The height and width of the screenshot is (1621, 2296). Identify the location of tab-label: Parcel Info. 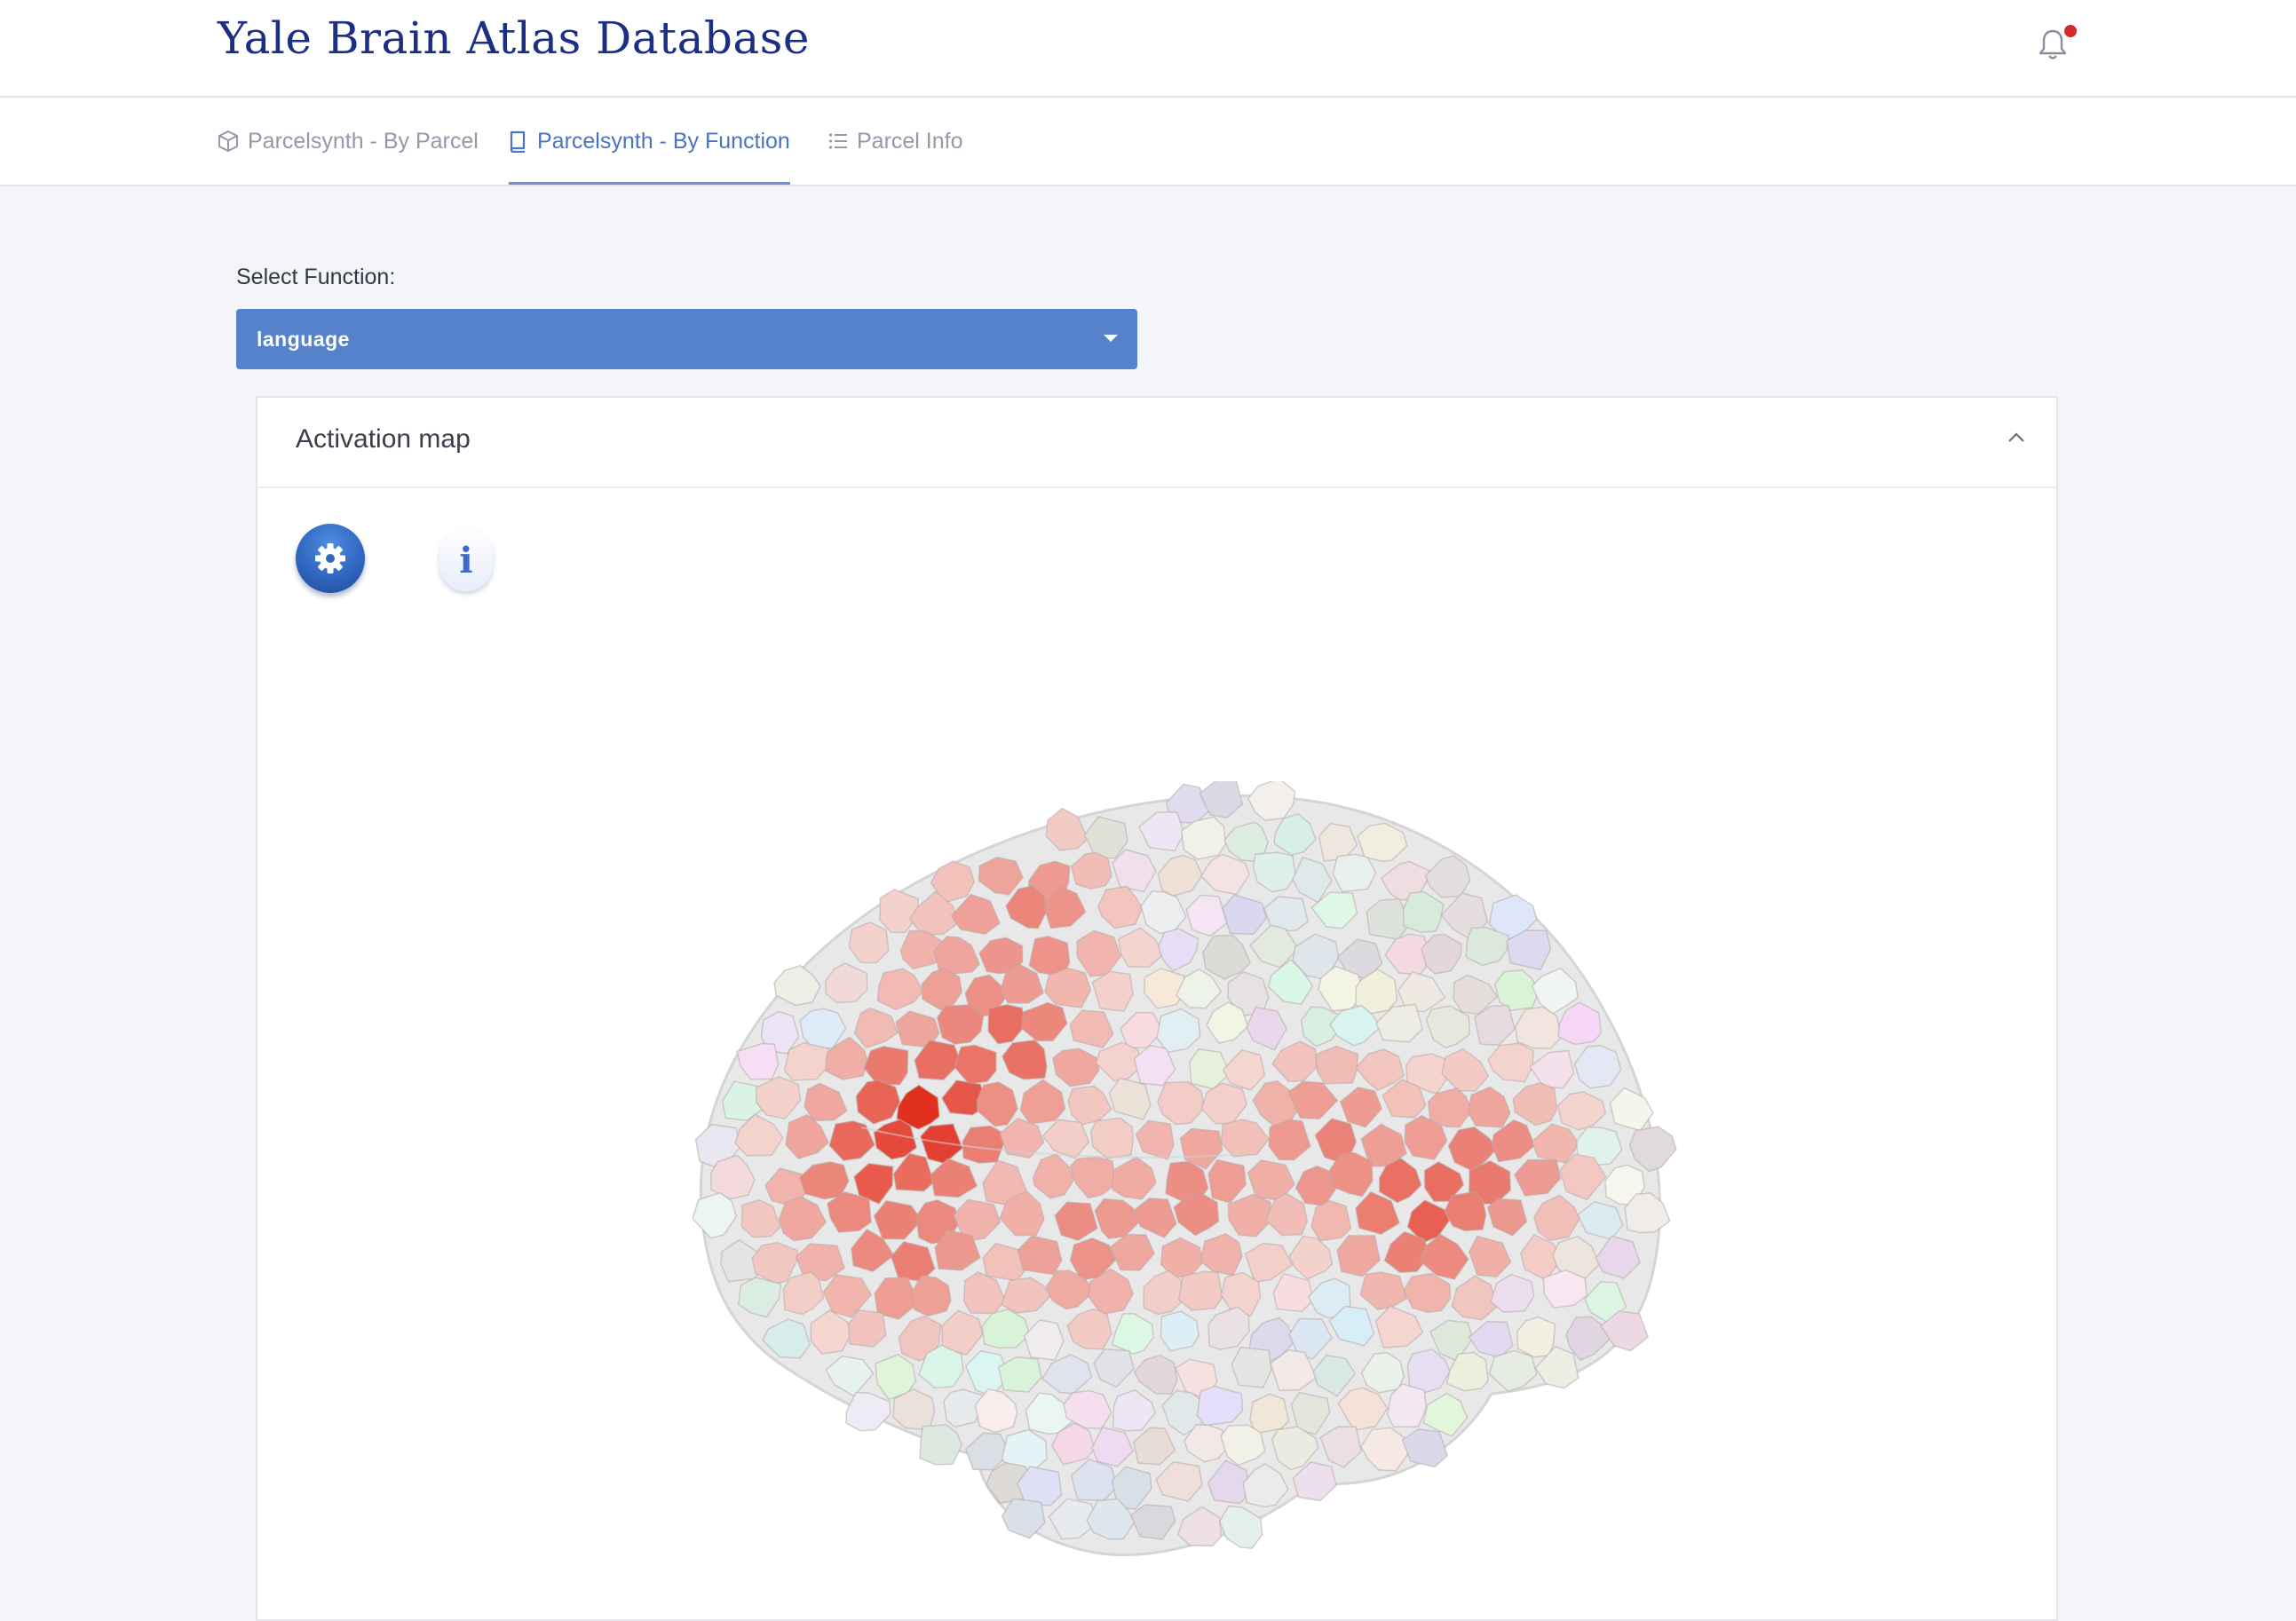
(910, 141).